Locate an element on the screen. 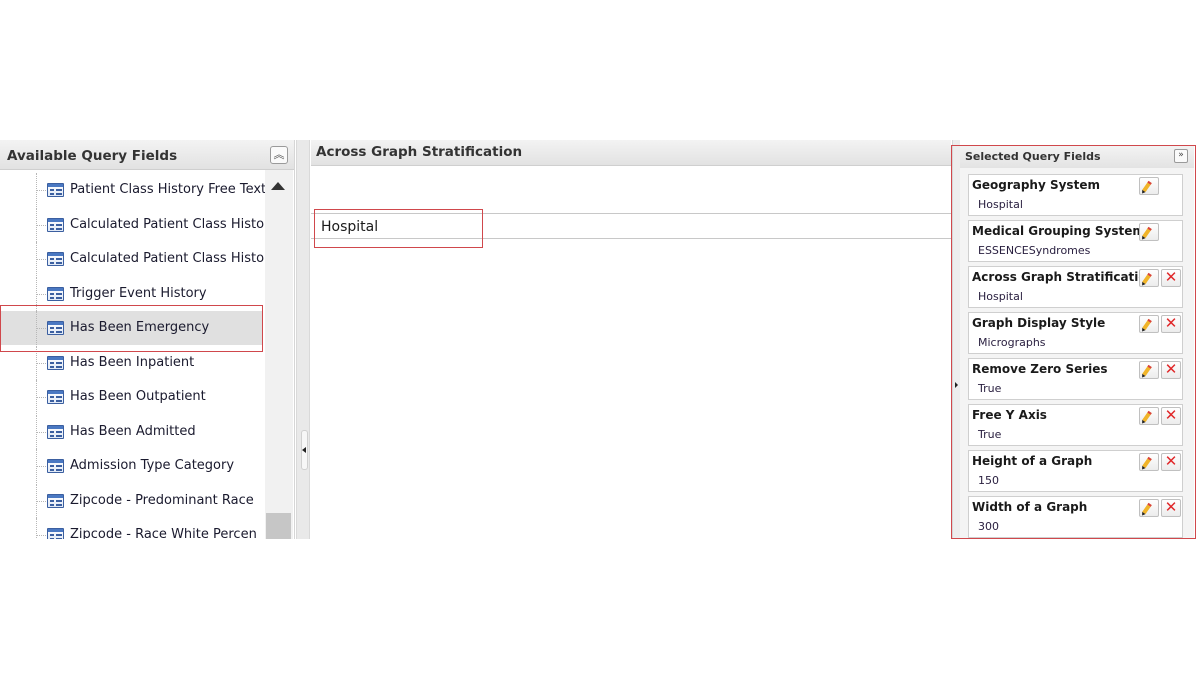  field-title: Height of a Graph is located at coordinates (1032, 461).